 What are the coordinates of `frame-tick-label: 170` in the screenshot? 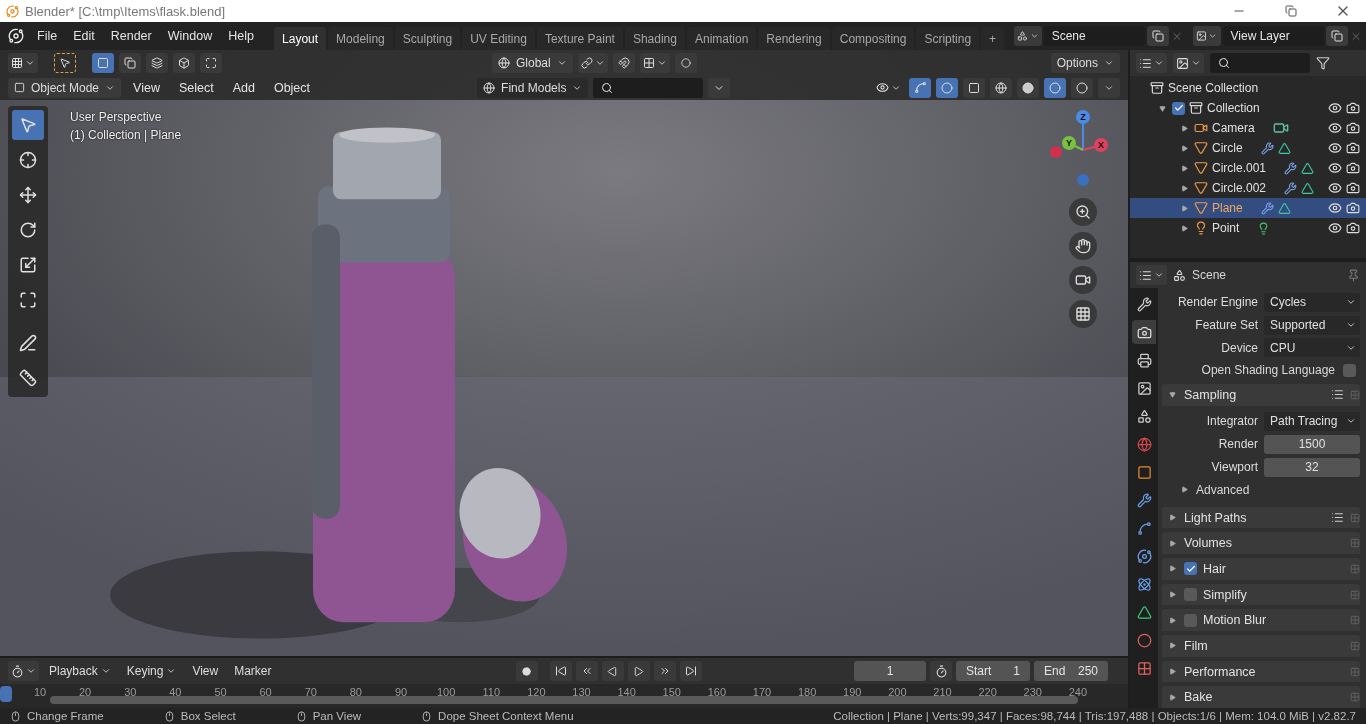 It's located at (762, 692).